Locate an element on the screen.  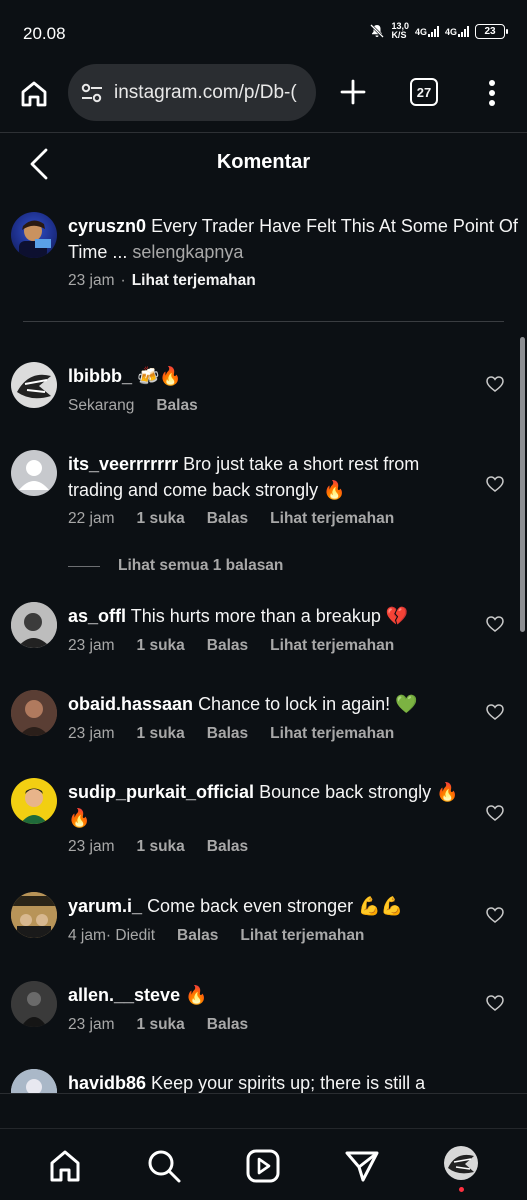
search-icon is located at coordinates (164, 1166).